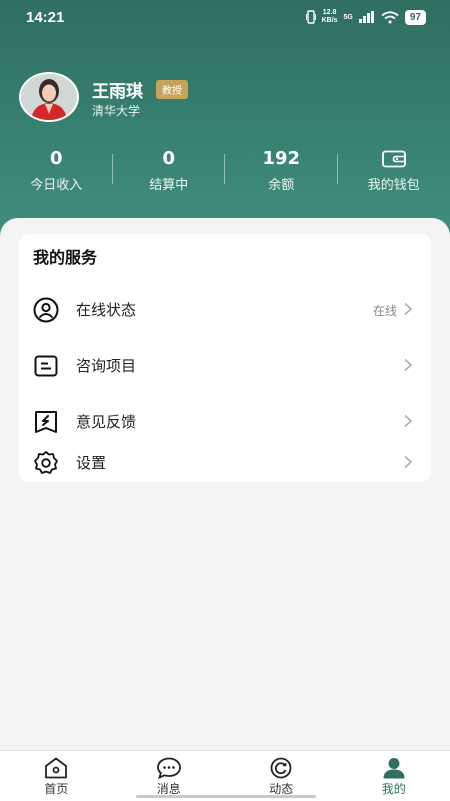 Image resolution: width=450 pixels, height=801 pixels. What do you see at coordinates (65, 256) in the screenshot?
I see `services-title: 我的服务` at bounding box center [65, 256].